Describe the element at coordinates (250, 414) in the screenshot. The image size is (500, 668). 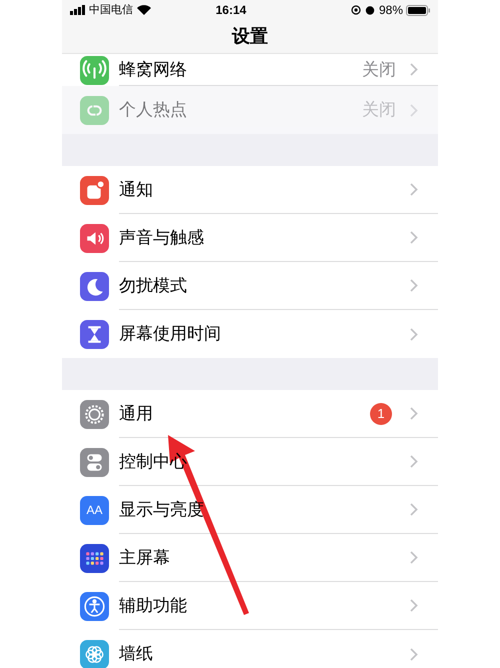
I see `settings-row: 通用 1` at that location.